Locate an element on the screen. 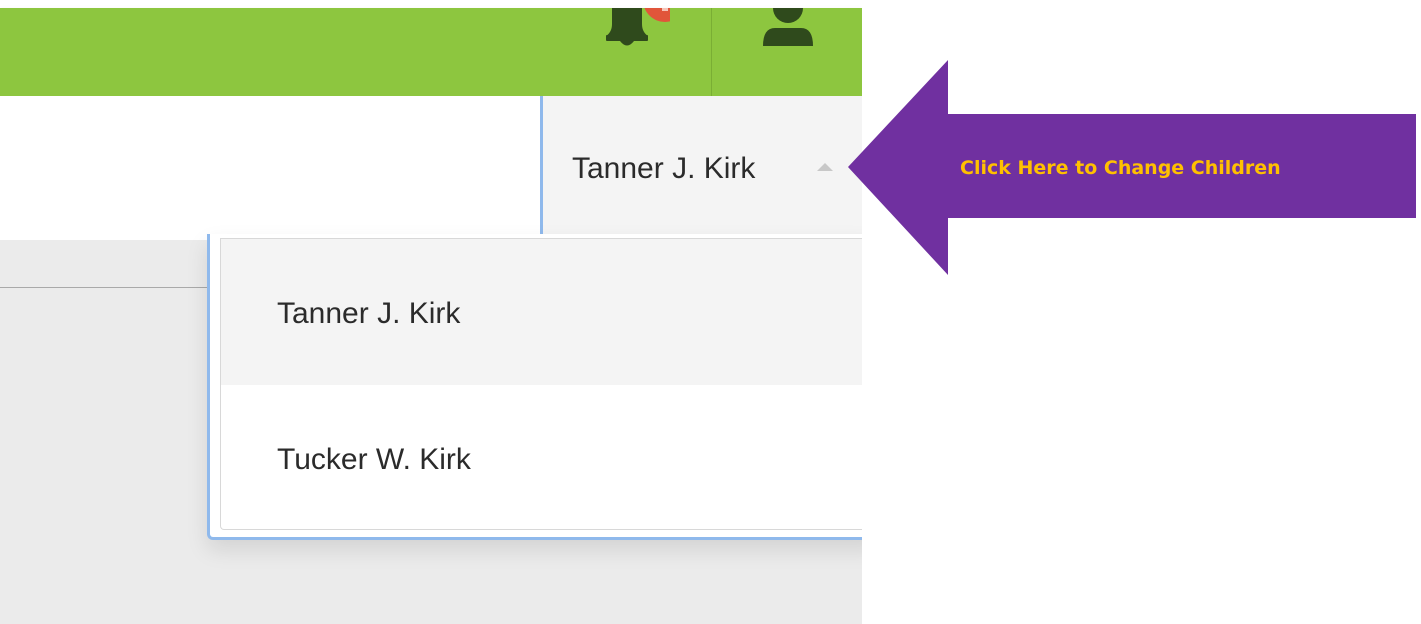  bell-icon is located at coordinates (638, 27).